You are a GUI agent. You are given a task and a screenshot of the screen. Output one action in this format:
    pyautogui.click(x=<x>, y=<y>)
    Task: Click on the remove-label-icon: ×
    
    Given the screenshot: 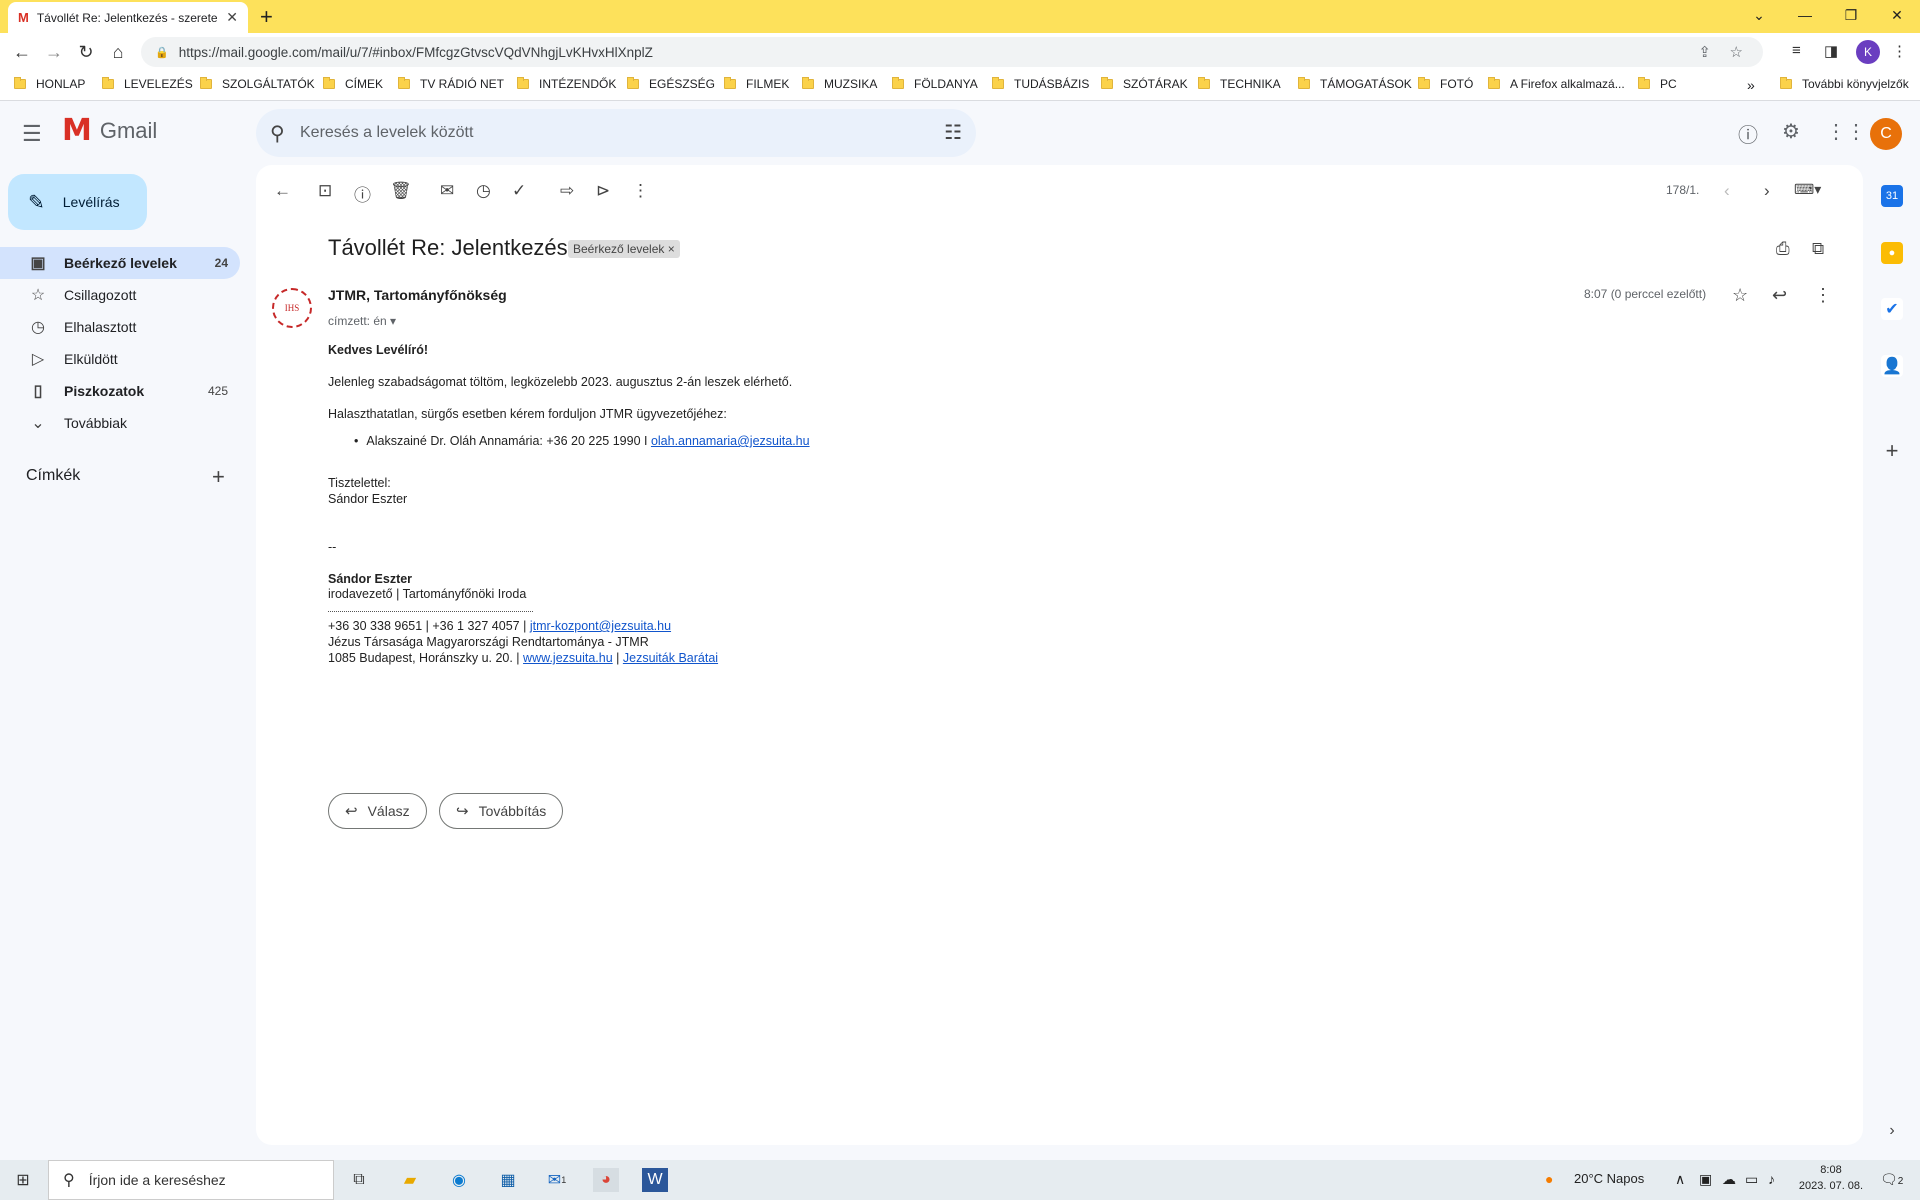 What is the action you would take?
    pyautogui.click(x=671, y=249)
    